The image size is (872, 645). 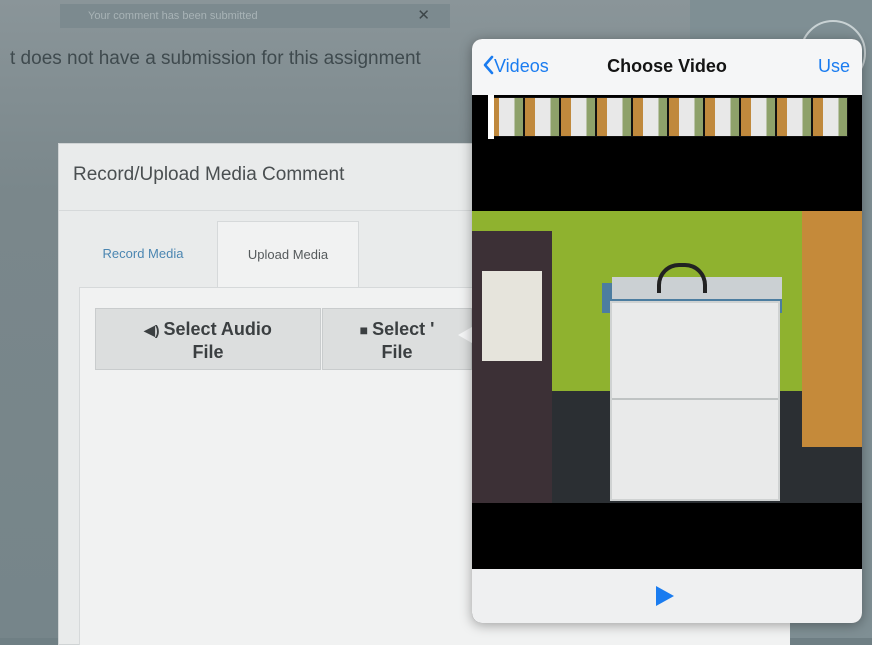 What do you see at coordinates (682, 278) in the screenshot?
I see `preview-headphones` at bounding box center [682, 278].